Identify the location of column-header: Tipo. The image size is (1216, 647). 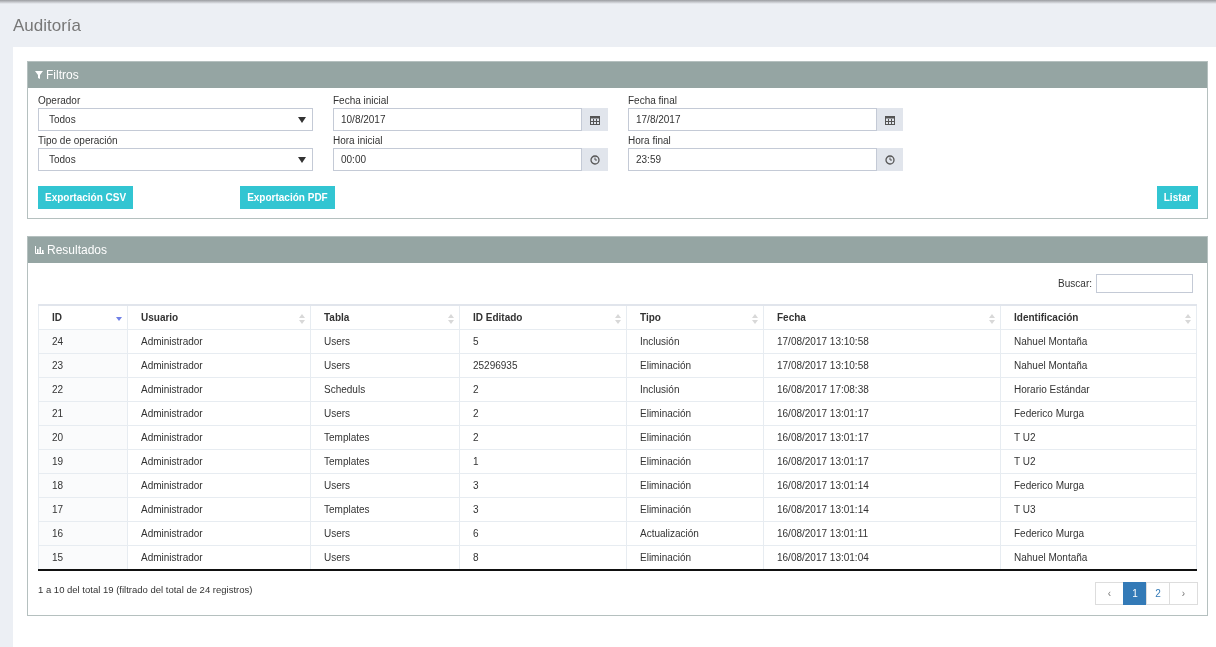
(695, 317).